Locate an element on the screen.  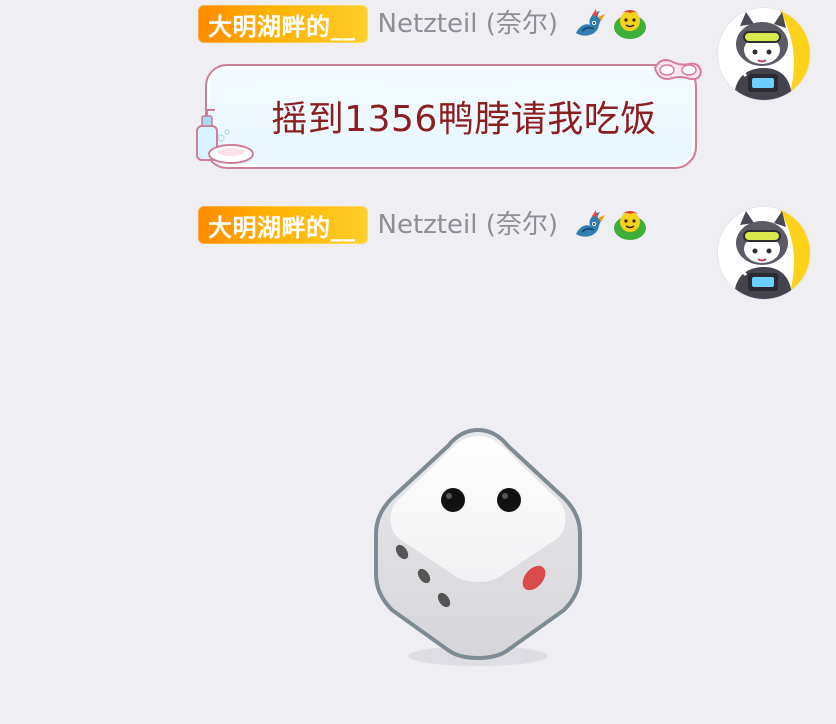
dice-sticker is located at coordinates (478, 549).